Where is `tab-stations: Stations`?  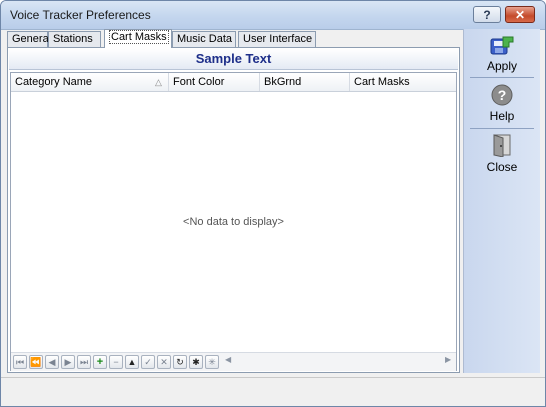
tab-stations: Stations is located at coordinates (74, 39).